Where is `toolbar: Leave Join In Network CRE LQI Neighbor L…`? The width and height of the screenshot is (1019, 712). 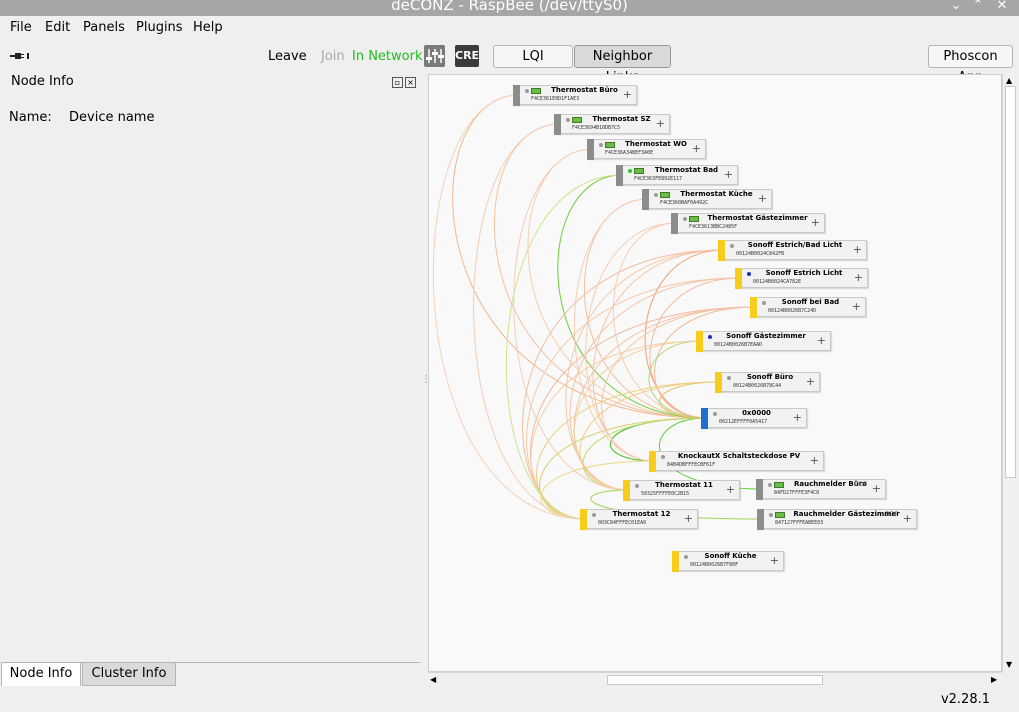 toolbar: Leave Join In Network CRE LQI Neighbor L… is located at coordinates (509, 62).